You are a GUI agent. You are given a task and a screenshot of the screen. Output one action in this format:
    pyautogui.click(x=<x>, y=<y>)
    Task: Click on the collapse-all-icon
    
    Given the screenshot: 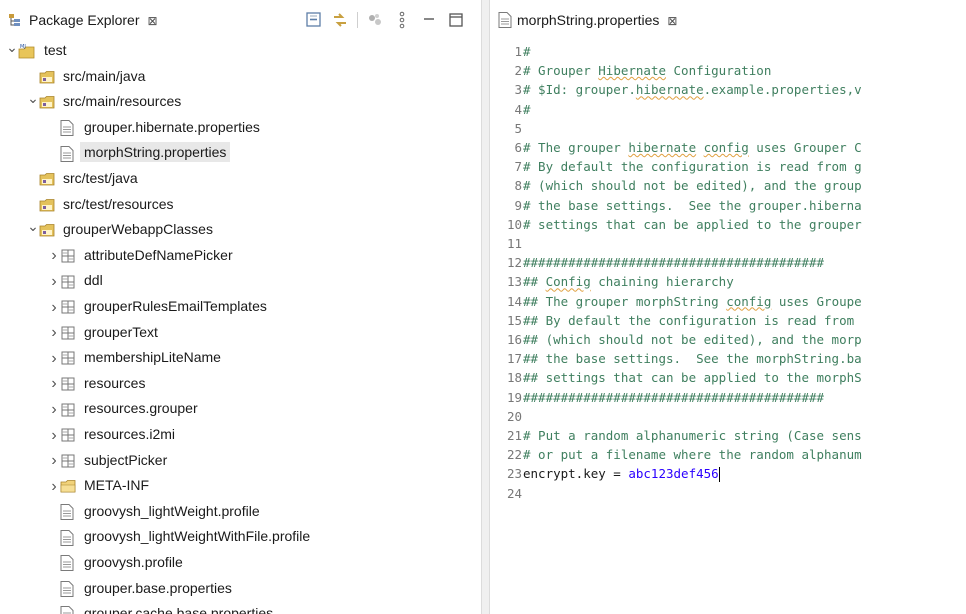 What is the action you would take?
    pyautogui.click(x=314, y=20)
    